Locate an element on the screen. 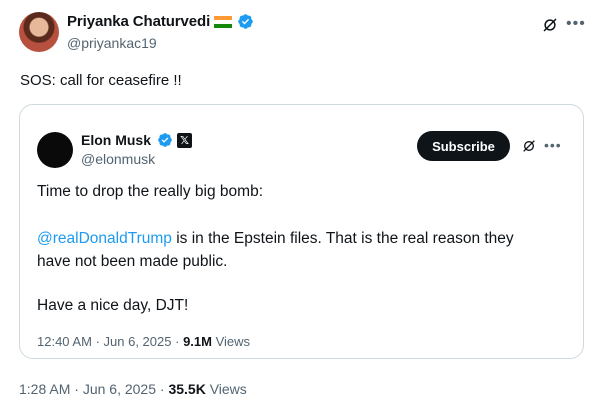 The width and height of the screenshot is (597, 403). india-flag-icon is located at coordinates (223, 21).